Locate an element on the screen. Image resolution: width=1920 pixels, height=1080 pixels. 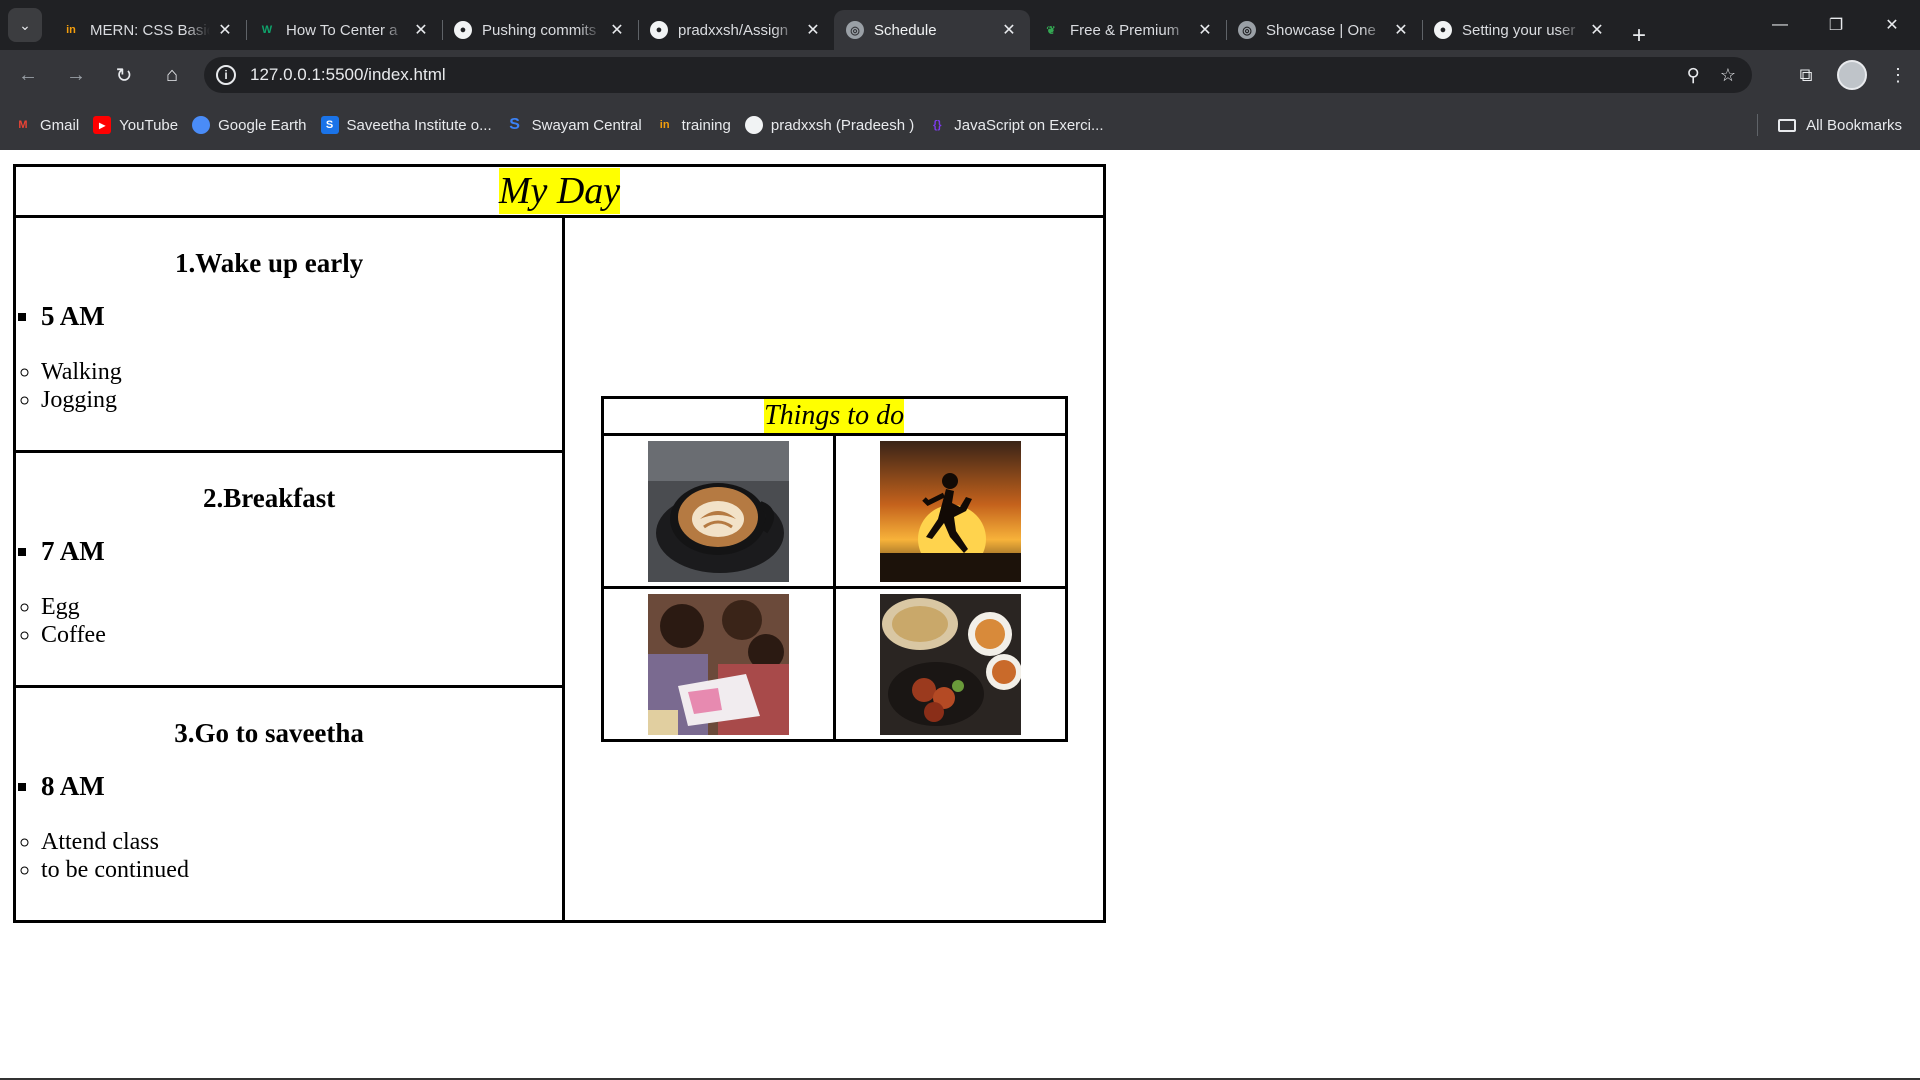
tab-search-button: ⌄ is located at coordinates (25, 25).